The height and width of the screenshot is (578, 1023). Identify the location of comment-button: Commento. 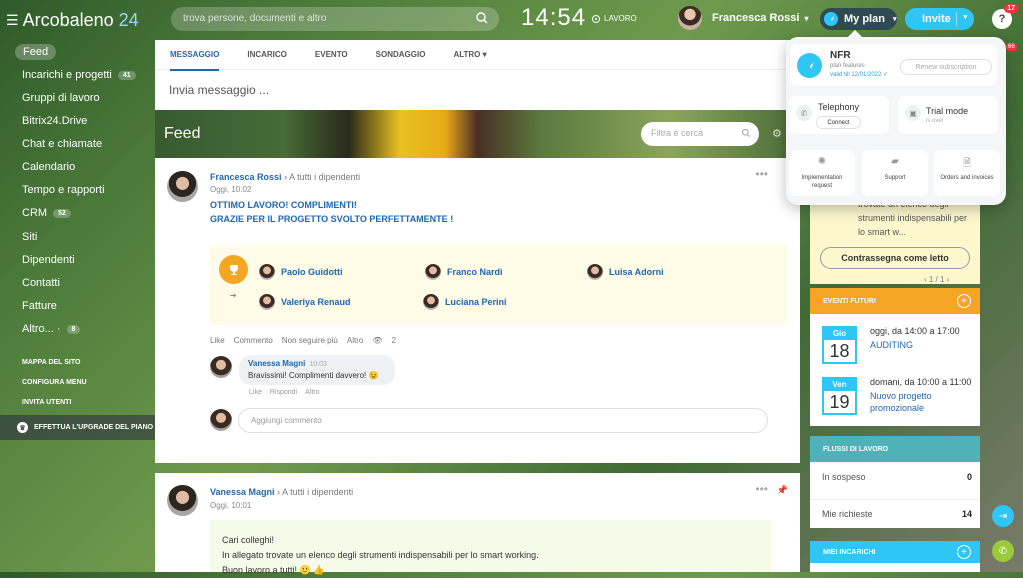
(253, 340).